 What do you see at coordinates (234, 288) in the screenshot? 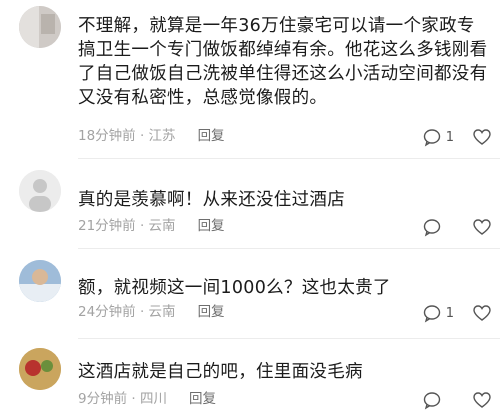
I see `comment-text: 额，就视频这一间1000么？这也太贵了` at bounding box center [234, 288].